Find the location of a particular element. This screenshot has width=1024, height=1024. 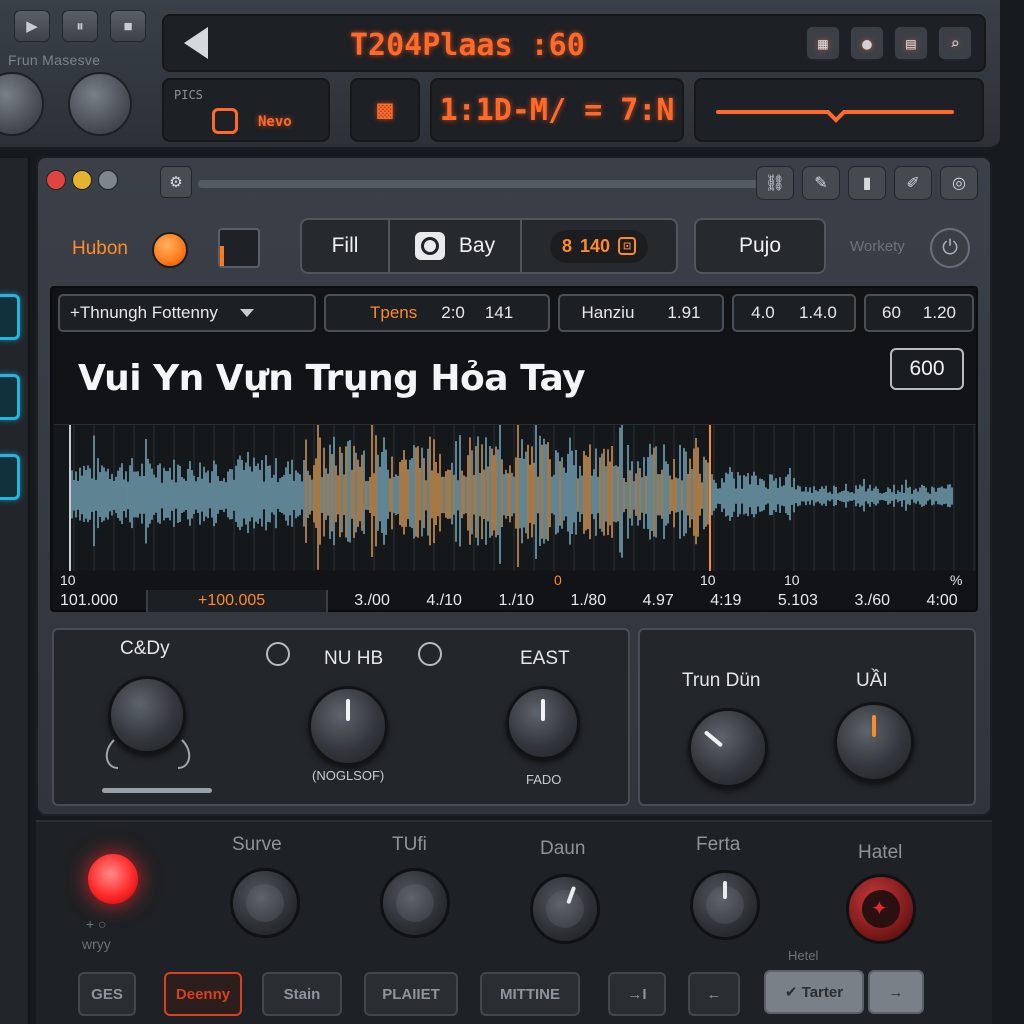

counter-display: 8 140 ⊡ is located at coordinates (599, 246).